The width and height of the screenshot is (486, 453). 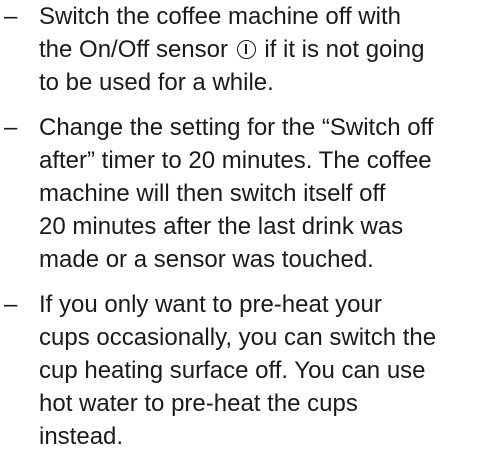 What do you see at coordinates (235, 160) in the screenshot?
I see `text-line: after” timer to 20 minutes. The coffee` at bounding box center [235, 160].